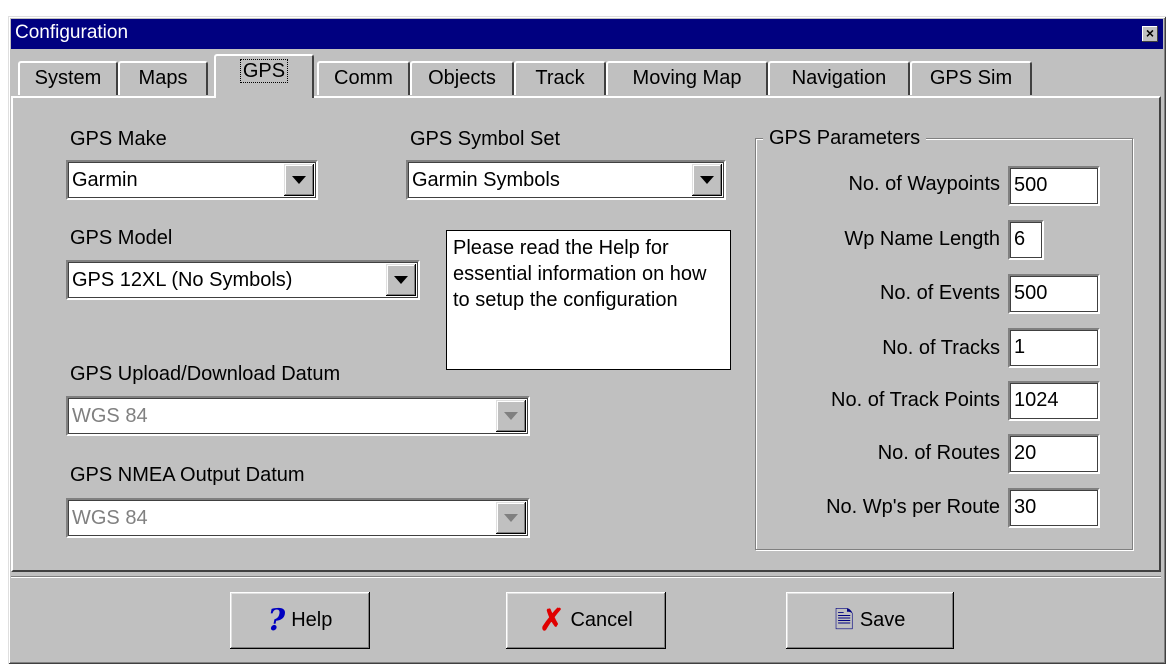  Describe the element at coordinates (1150, 34) in the screenshot. I see `close-icon: ×` at that location.